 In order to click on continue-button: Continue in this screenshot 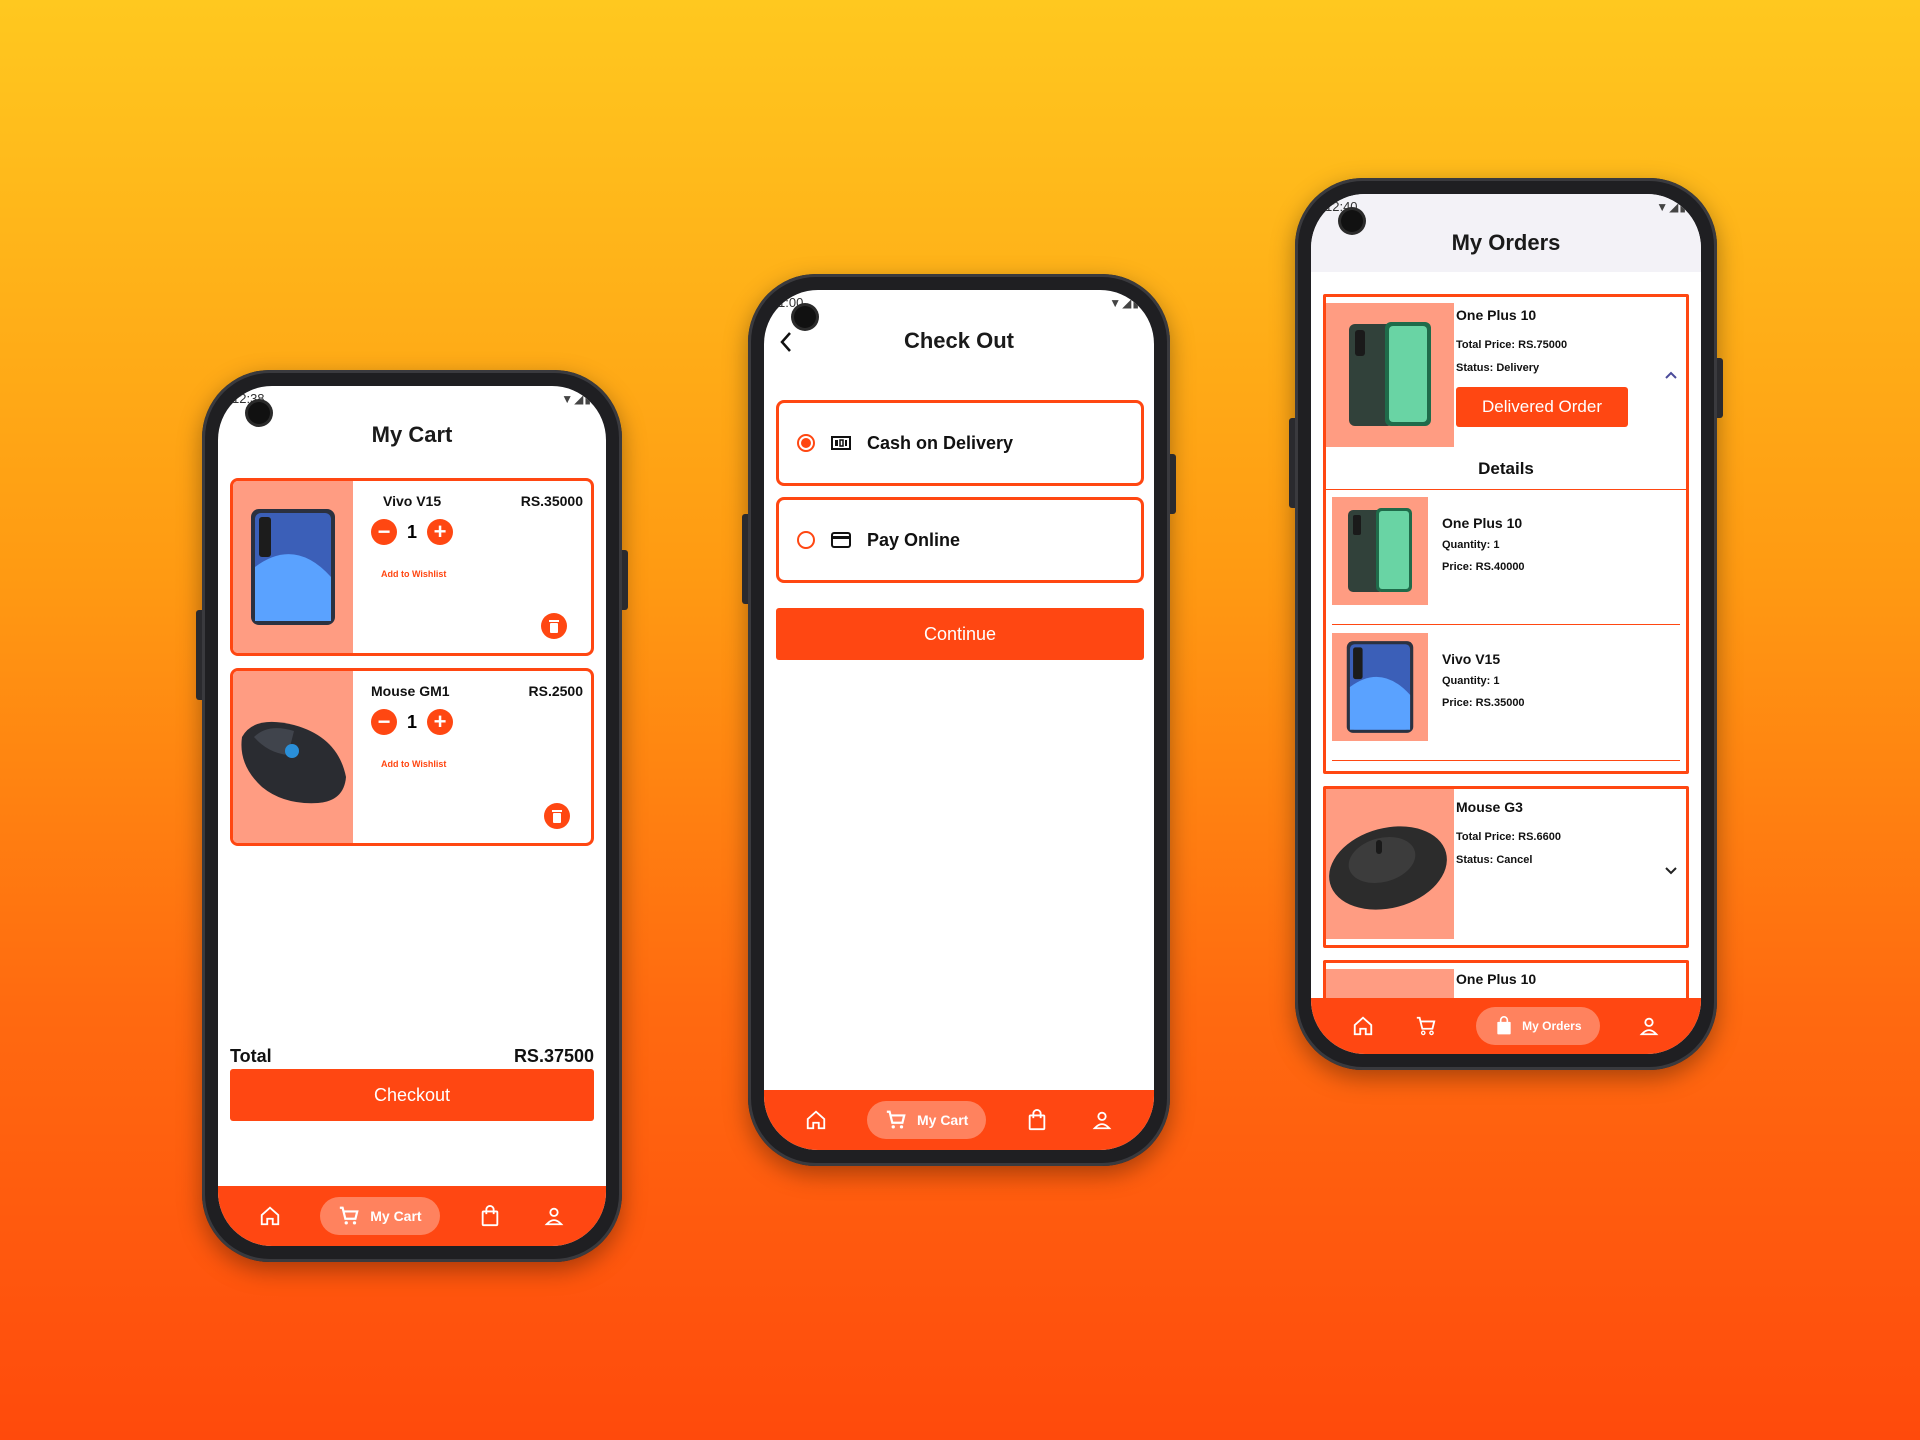, I will do `click(960, 634)`.